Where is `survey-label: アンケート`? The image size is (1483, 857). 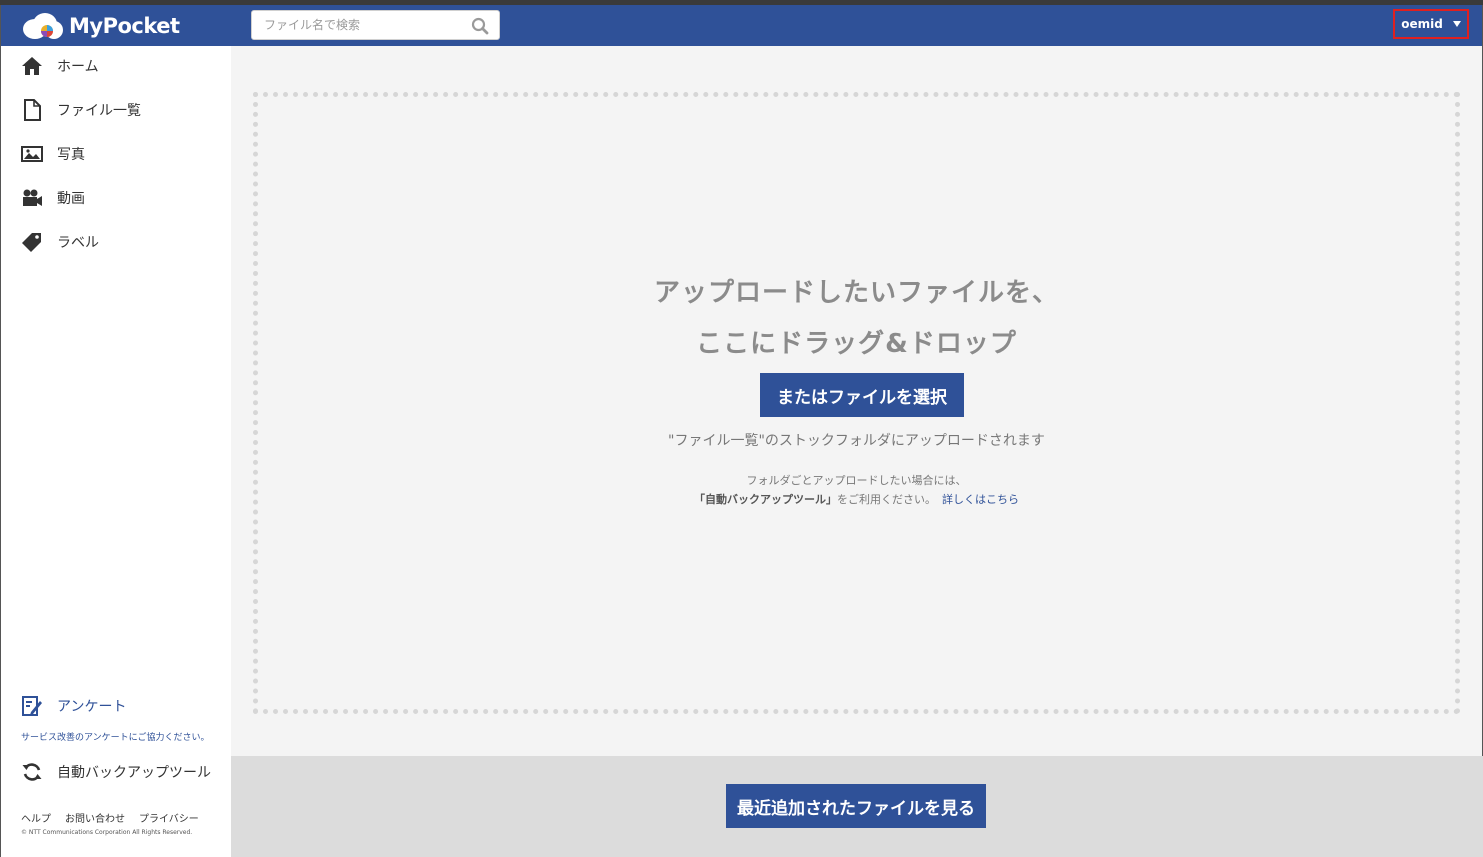 survey-label: アンケート is located at coordinates (92, 707).